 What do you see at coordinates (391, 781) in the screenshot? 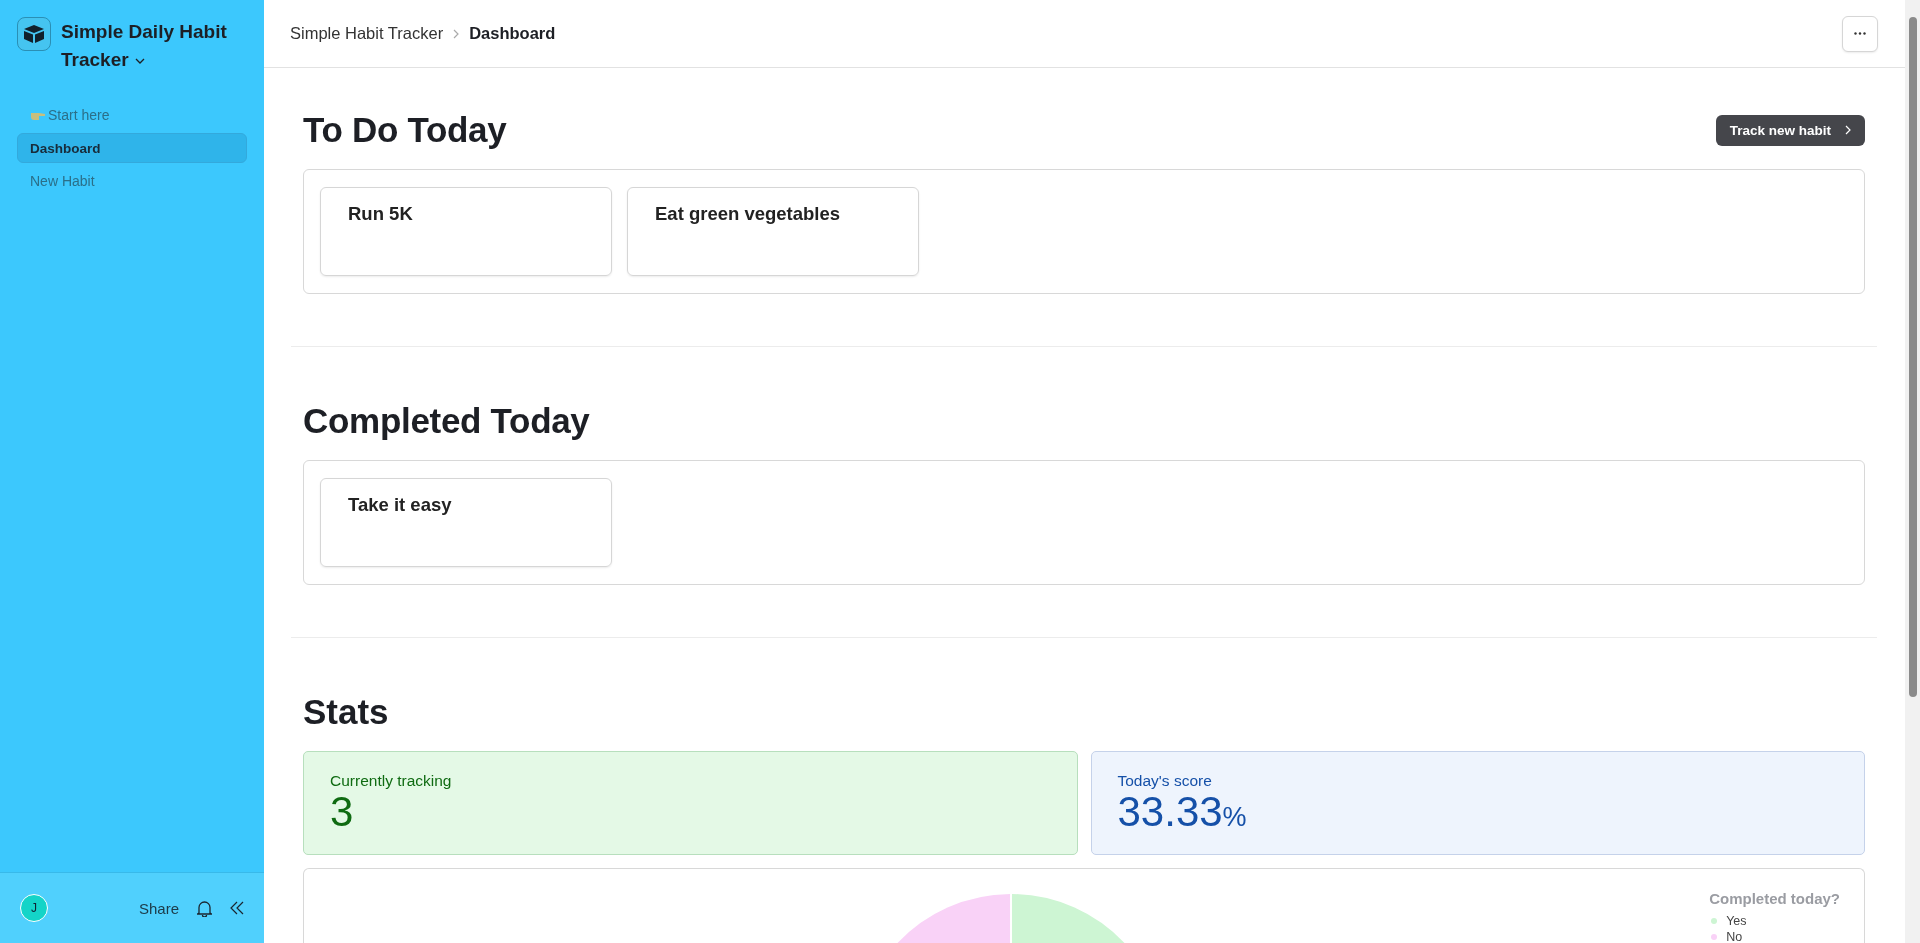
I see `stat-label: Currently tracking` at bounding box center [391, 781].